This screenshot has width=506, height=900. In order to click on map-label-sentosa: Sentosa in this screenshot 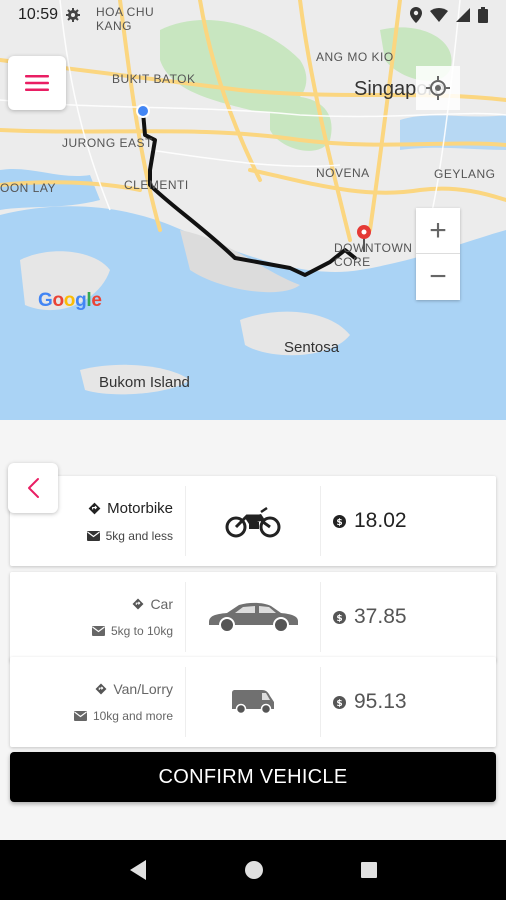, I will do `click(312, 347)`.